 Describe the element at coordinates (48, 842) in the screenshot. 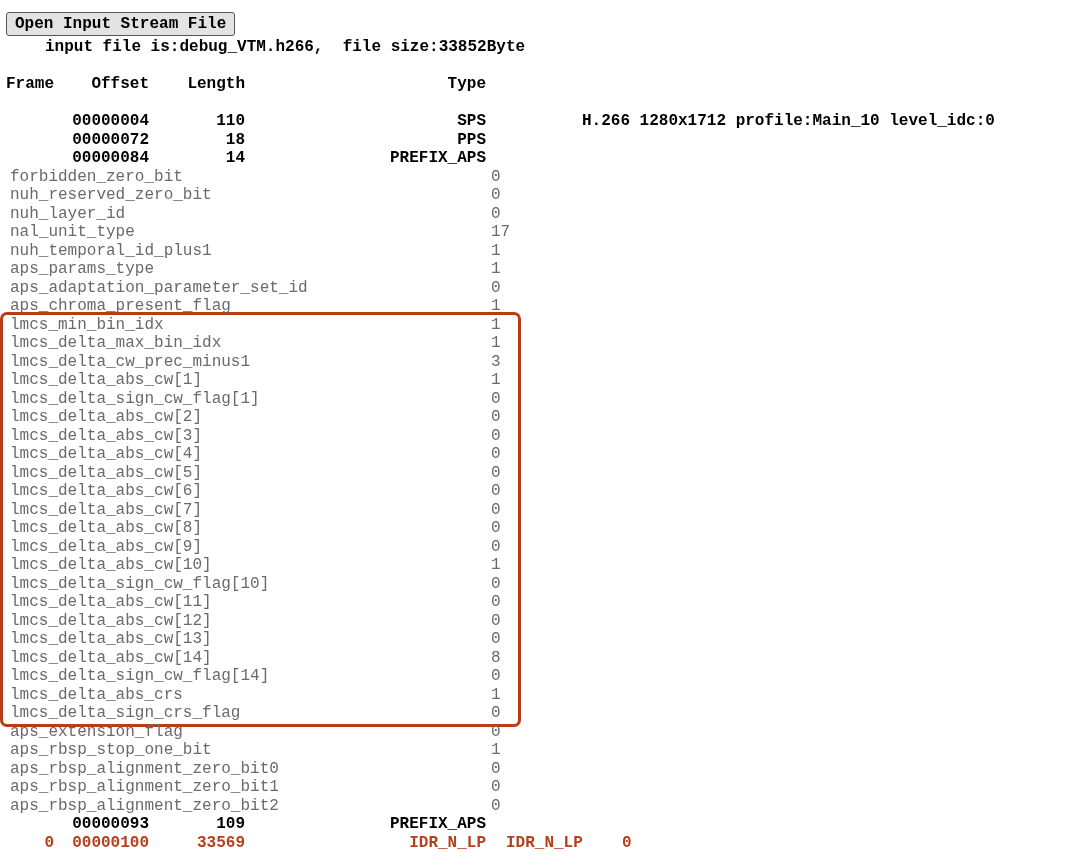

I see `frame-number: 0` at that location.